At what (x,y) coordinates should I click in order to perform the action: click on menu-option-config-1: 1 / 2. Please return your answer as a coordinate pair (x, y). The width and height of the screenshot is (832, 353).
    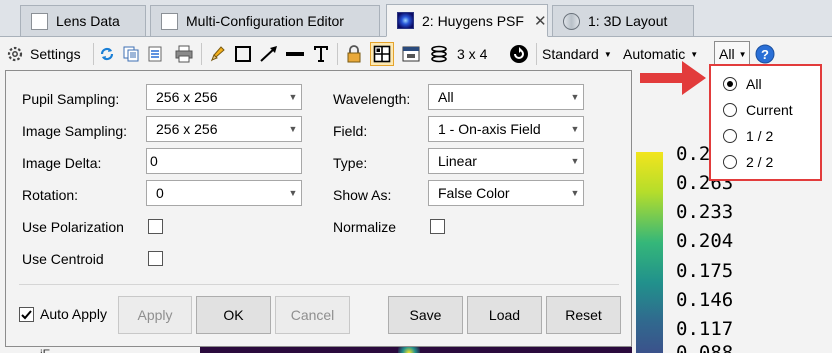
    Looking at the image, I should click on (748, 136).